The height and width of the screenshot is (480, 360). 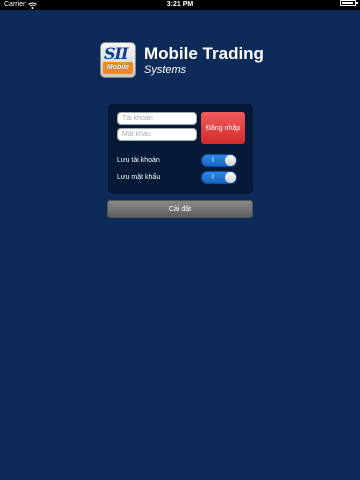 What do you see at coordinates (118, 68) in the screenshot?
I see `logo-badge-ribbon: Mobile` at bounding box center [118, 68].